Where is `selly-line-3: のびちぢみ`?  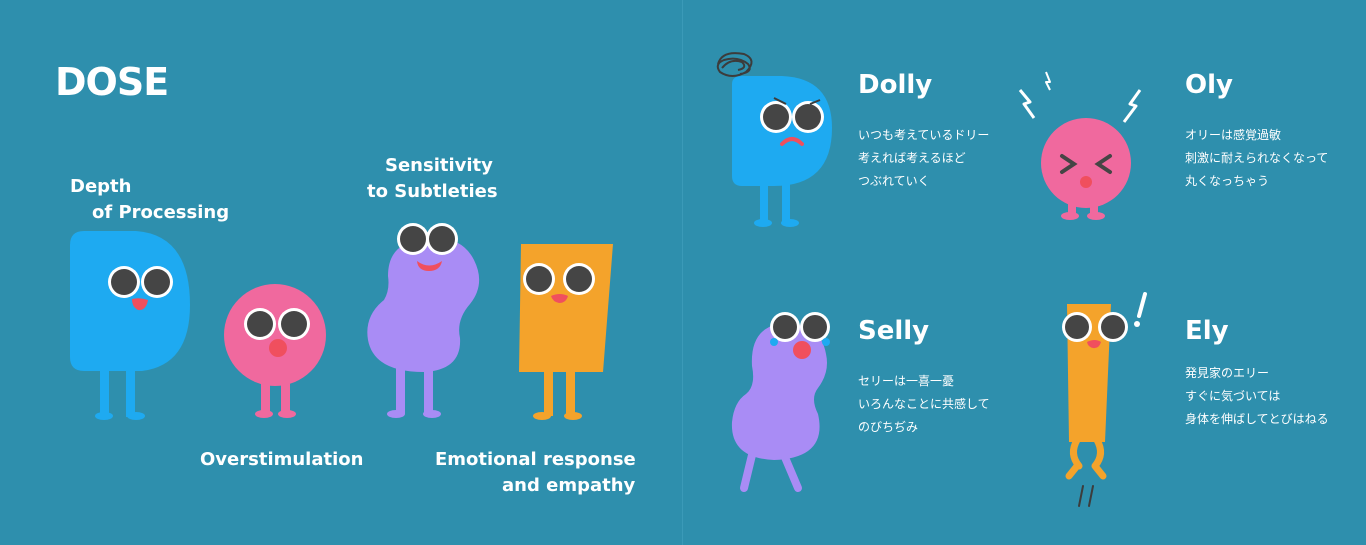 selly-line-3: のびちぢみ is located at coordinates (888, 427).